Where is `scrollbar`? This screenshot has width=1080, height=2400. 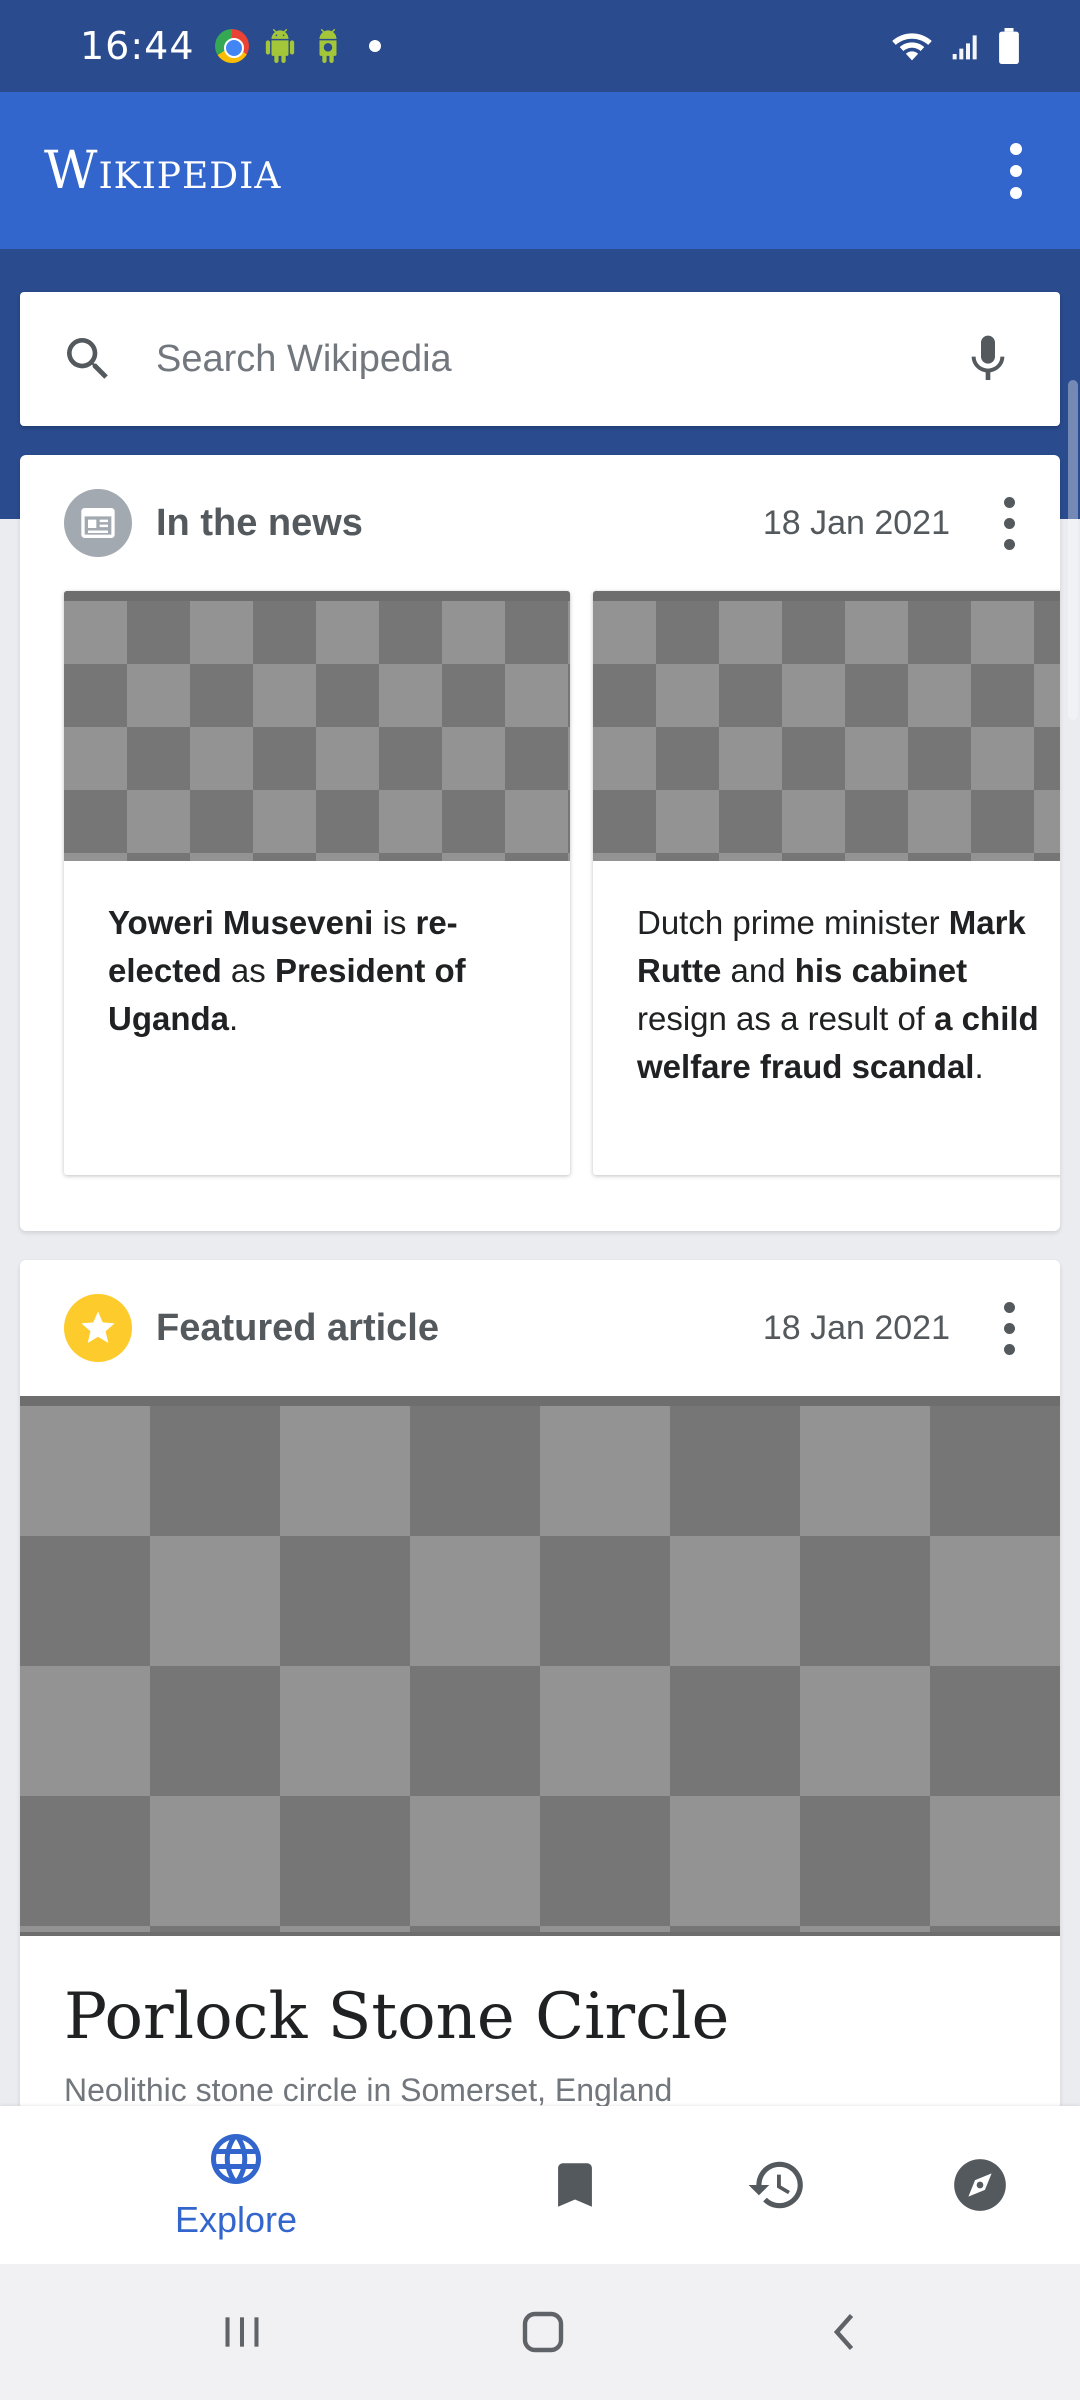
scrollbar is located at coordinates (1073, 550).